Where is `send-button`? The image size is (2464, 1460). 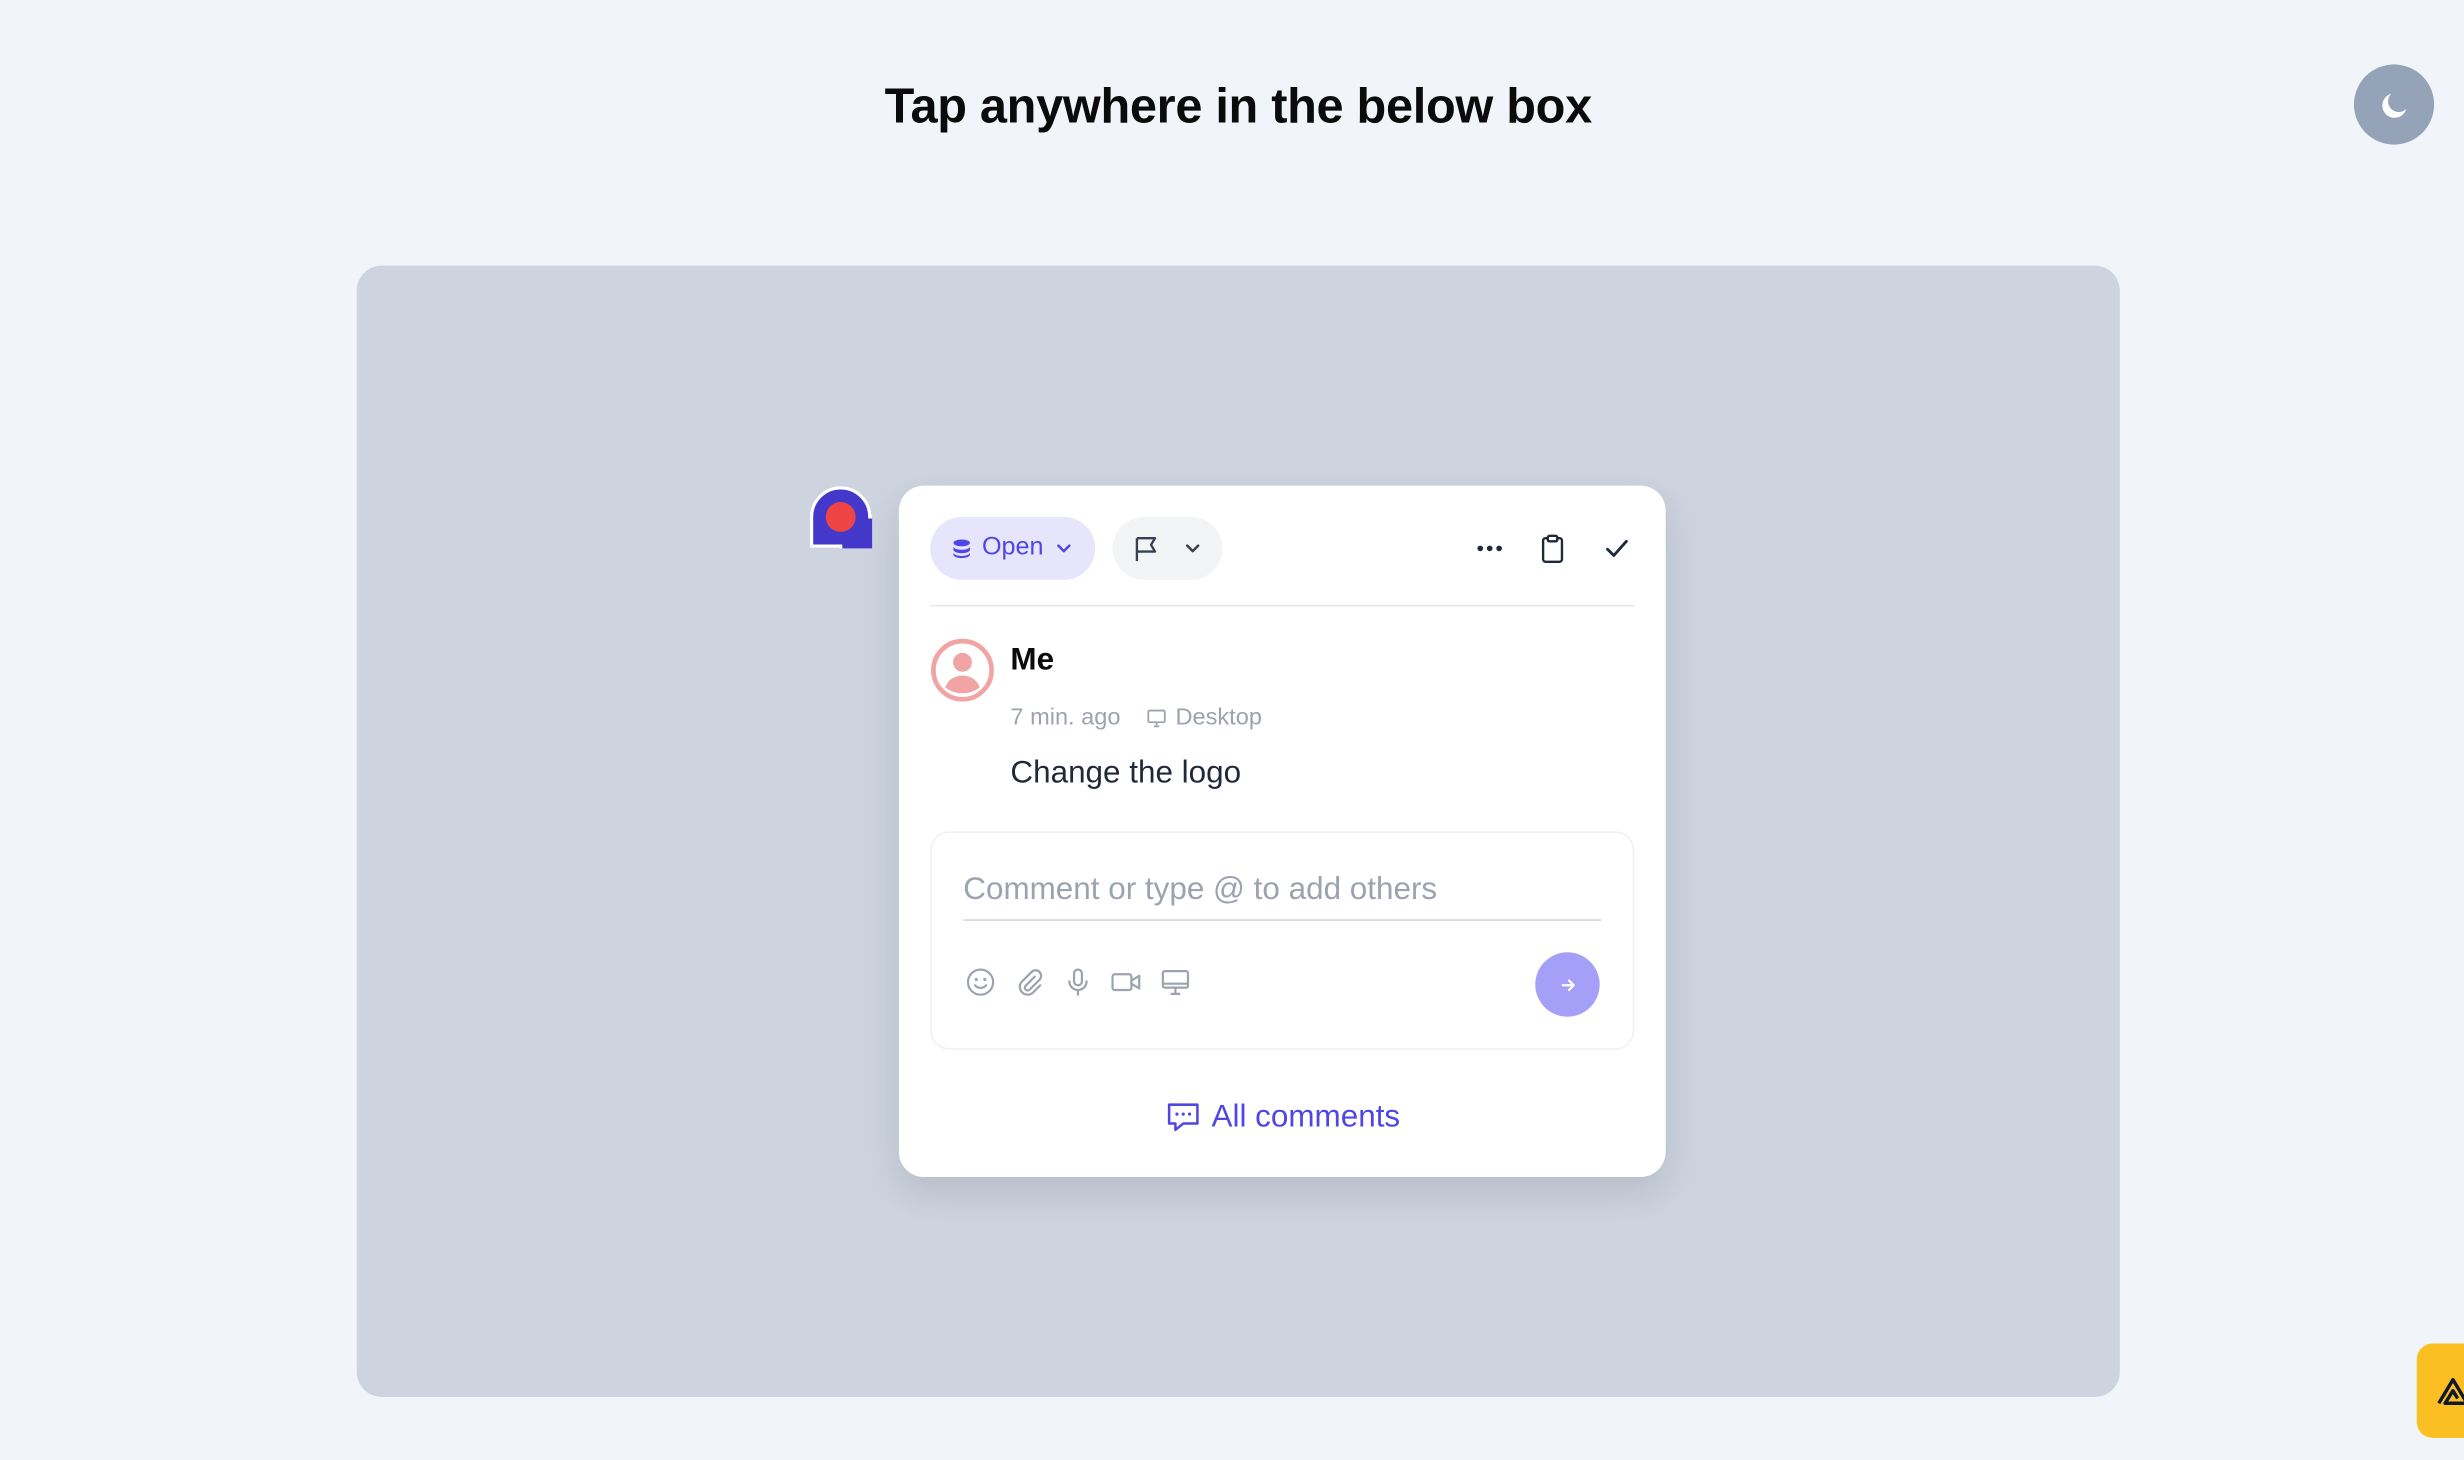 send-button is located at coordinates (1567, 984).